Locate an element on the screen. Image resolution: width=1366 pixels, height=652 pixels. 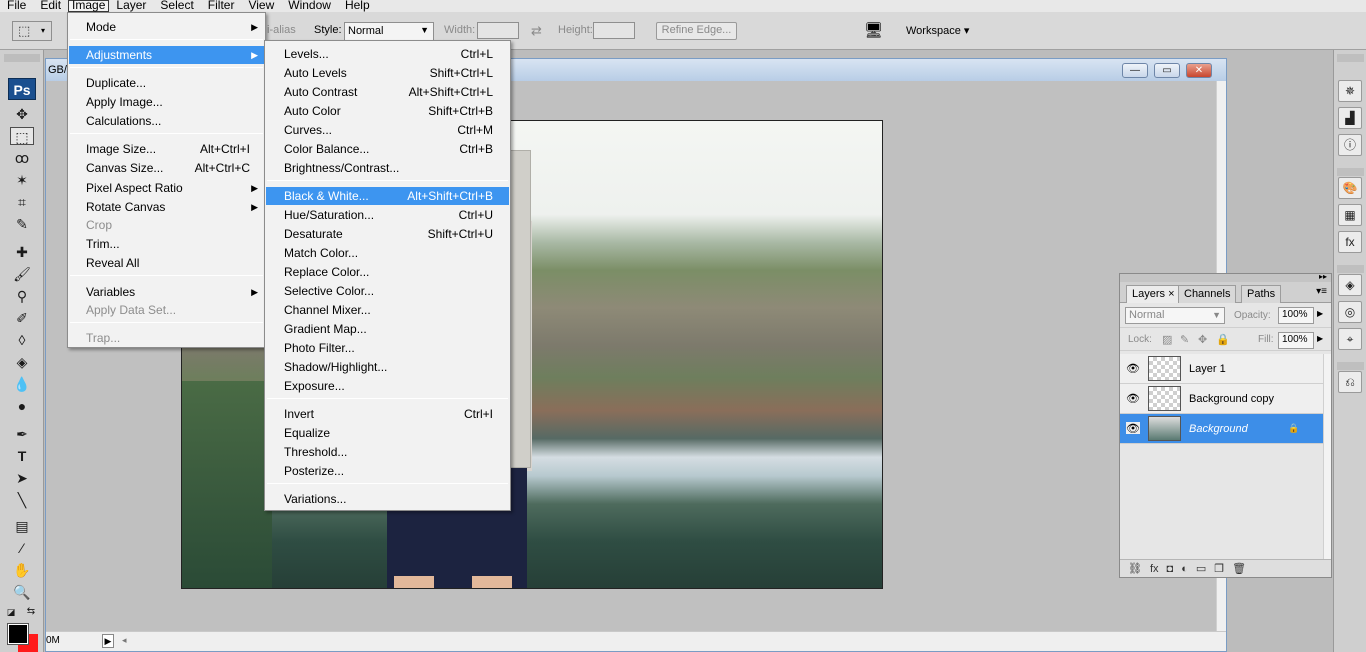
mask-icon: ◘ is located at coordinates (1170, 569).